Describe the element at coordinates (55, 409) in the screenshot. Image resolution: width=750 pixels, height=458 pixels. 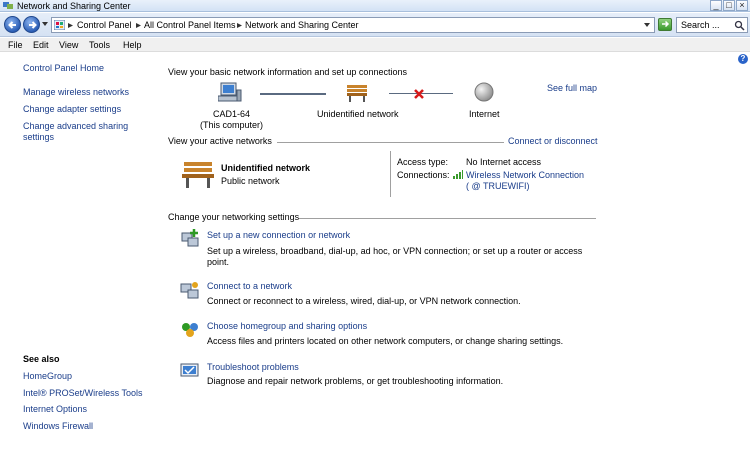
I see `internet-options-link: Internet Options` at that location.